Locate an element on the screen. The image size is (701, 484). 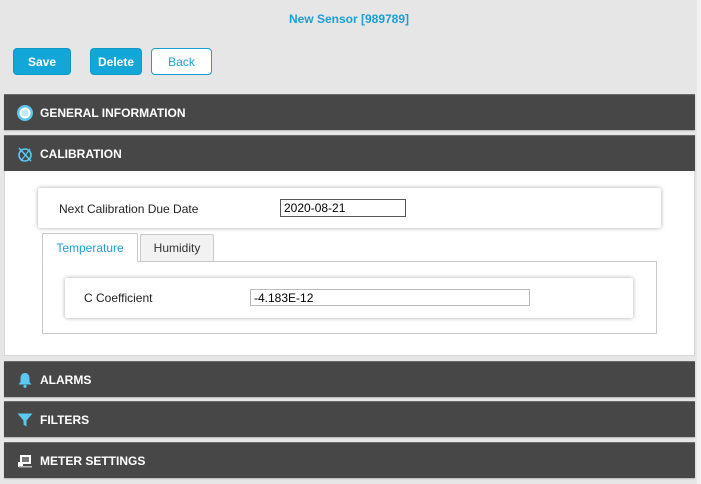
save-button: Save is located at coordinates (42, 61).